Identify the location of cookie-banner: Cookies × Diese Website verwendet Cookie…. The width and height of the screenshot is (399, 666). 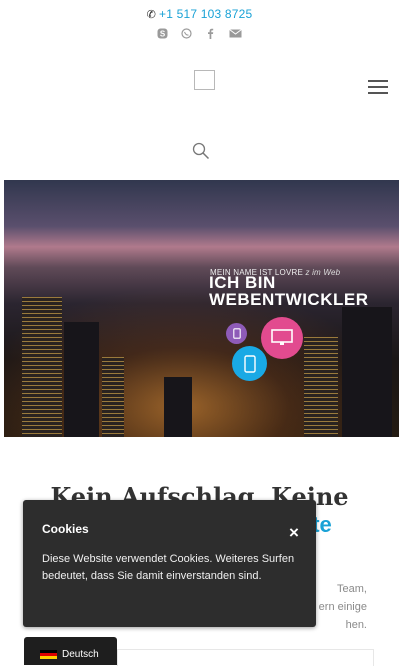
(169, 563).